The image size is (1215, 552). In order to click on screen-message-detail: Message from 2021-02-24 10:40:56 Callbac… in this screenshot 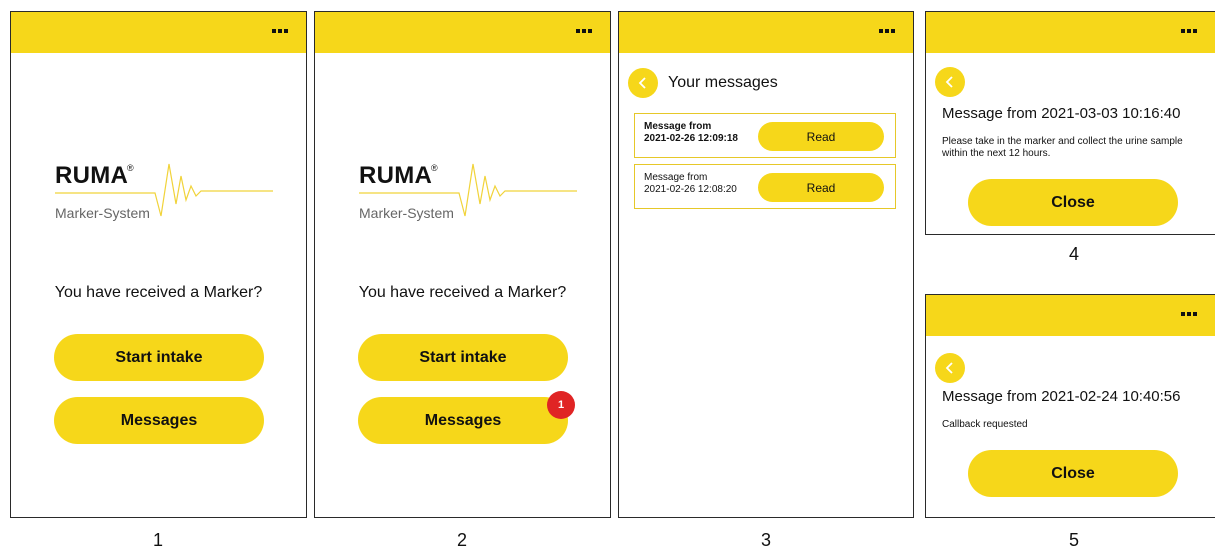, I will do `click(1070, 406)`.